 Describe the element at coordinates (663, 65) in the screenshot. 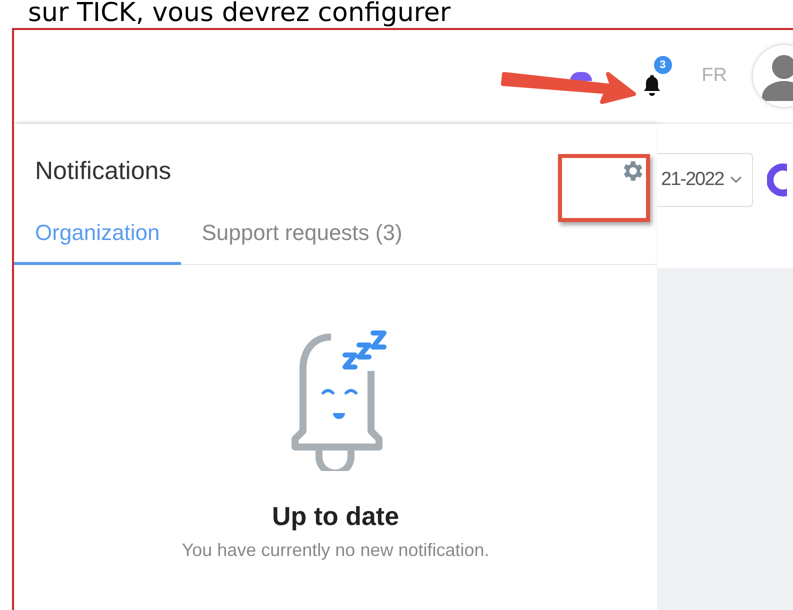

I see `notification-badge: 3` at that location.